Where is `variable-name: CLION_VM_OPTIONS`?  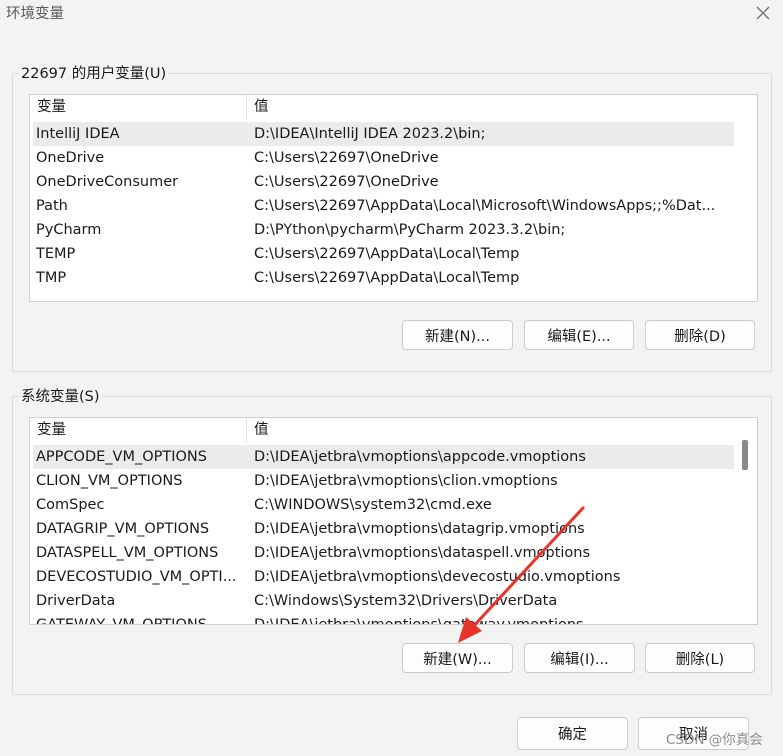
variable-name: CLION_VM_OPTIONS is located at coordinates (109, 481).